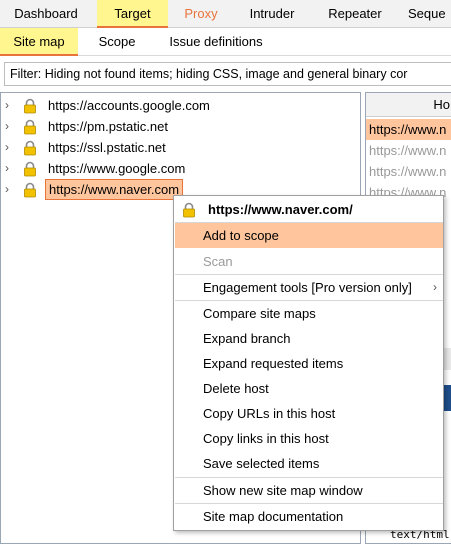  I want to click on sub-tab-bar: Site map Scope Issue definitions, so click(225, 42).